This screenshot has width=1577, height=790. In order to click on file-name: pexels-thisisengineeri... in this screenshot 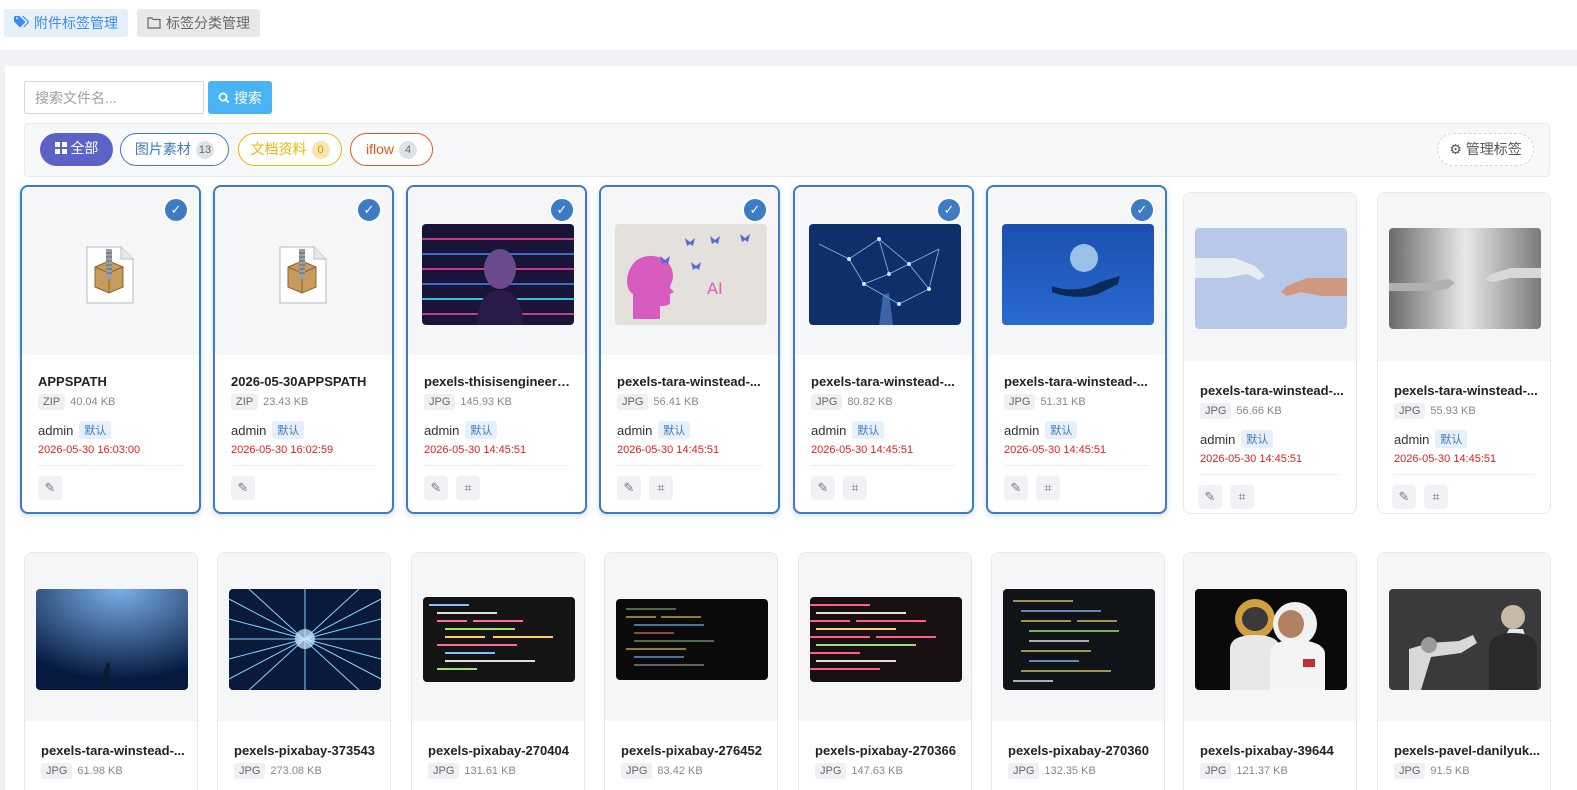, I will do `click(497, 381)`.